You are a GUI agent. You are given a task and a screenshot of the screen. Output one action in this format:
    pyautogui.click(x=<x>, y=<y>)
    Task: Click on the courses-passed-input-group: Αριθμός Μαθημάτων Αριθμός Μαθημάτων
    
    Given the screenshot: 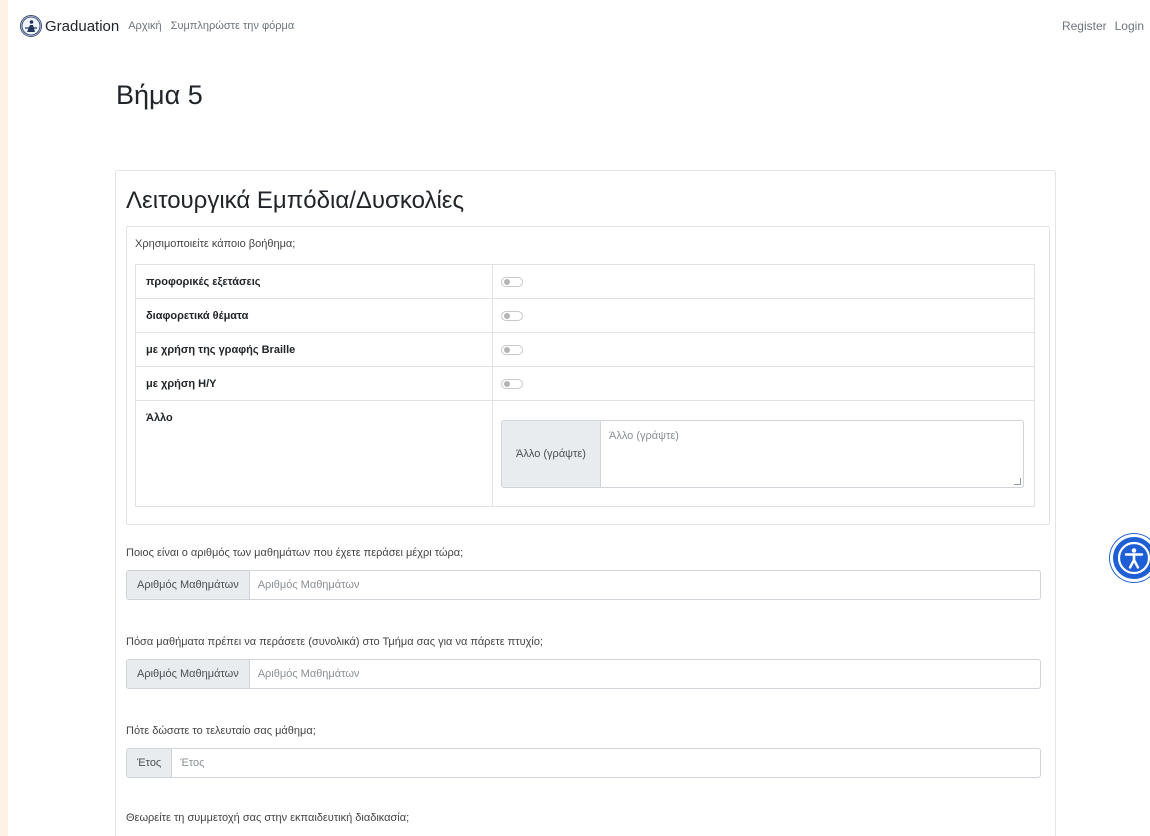 What is the action you would take?
    pyautogui.click(x=583, y=585)
    